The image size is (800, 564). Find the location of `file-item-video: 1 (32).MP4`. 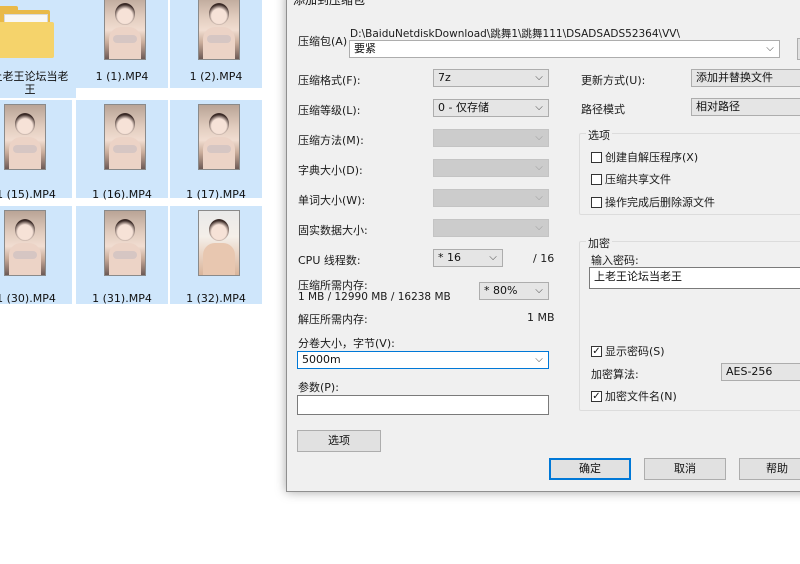

file-item-video: 1 (32).MP4 is located at coordinates (216, 255).